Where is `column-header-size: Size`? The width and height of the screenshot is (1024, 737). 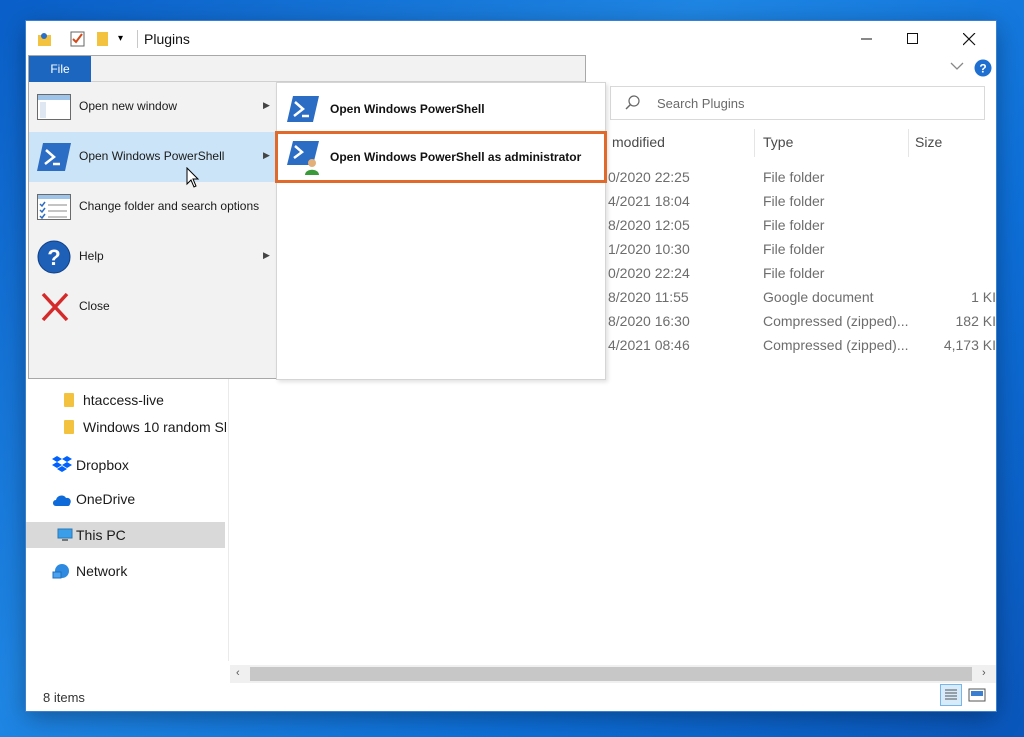
column-header-size: Size is located at coordinates (928, 142).